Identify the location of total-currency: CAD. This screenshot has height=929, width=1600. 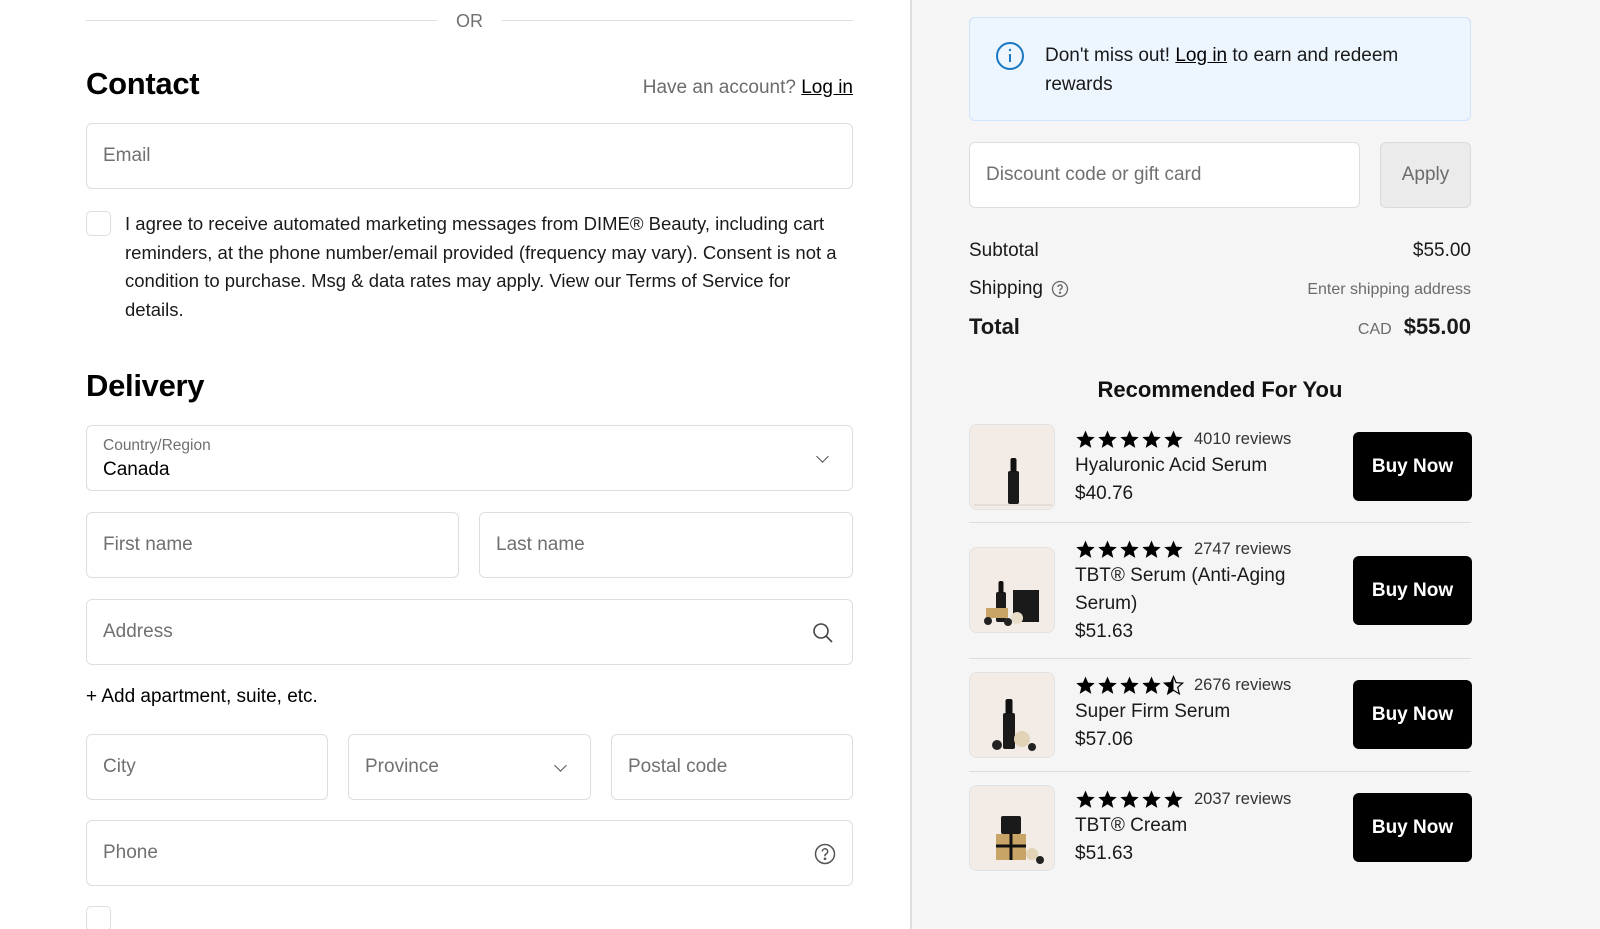
(1374, 329).